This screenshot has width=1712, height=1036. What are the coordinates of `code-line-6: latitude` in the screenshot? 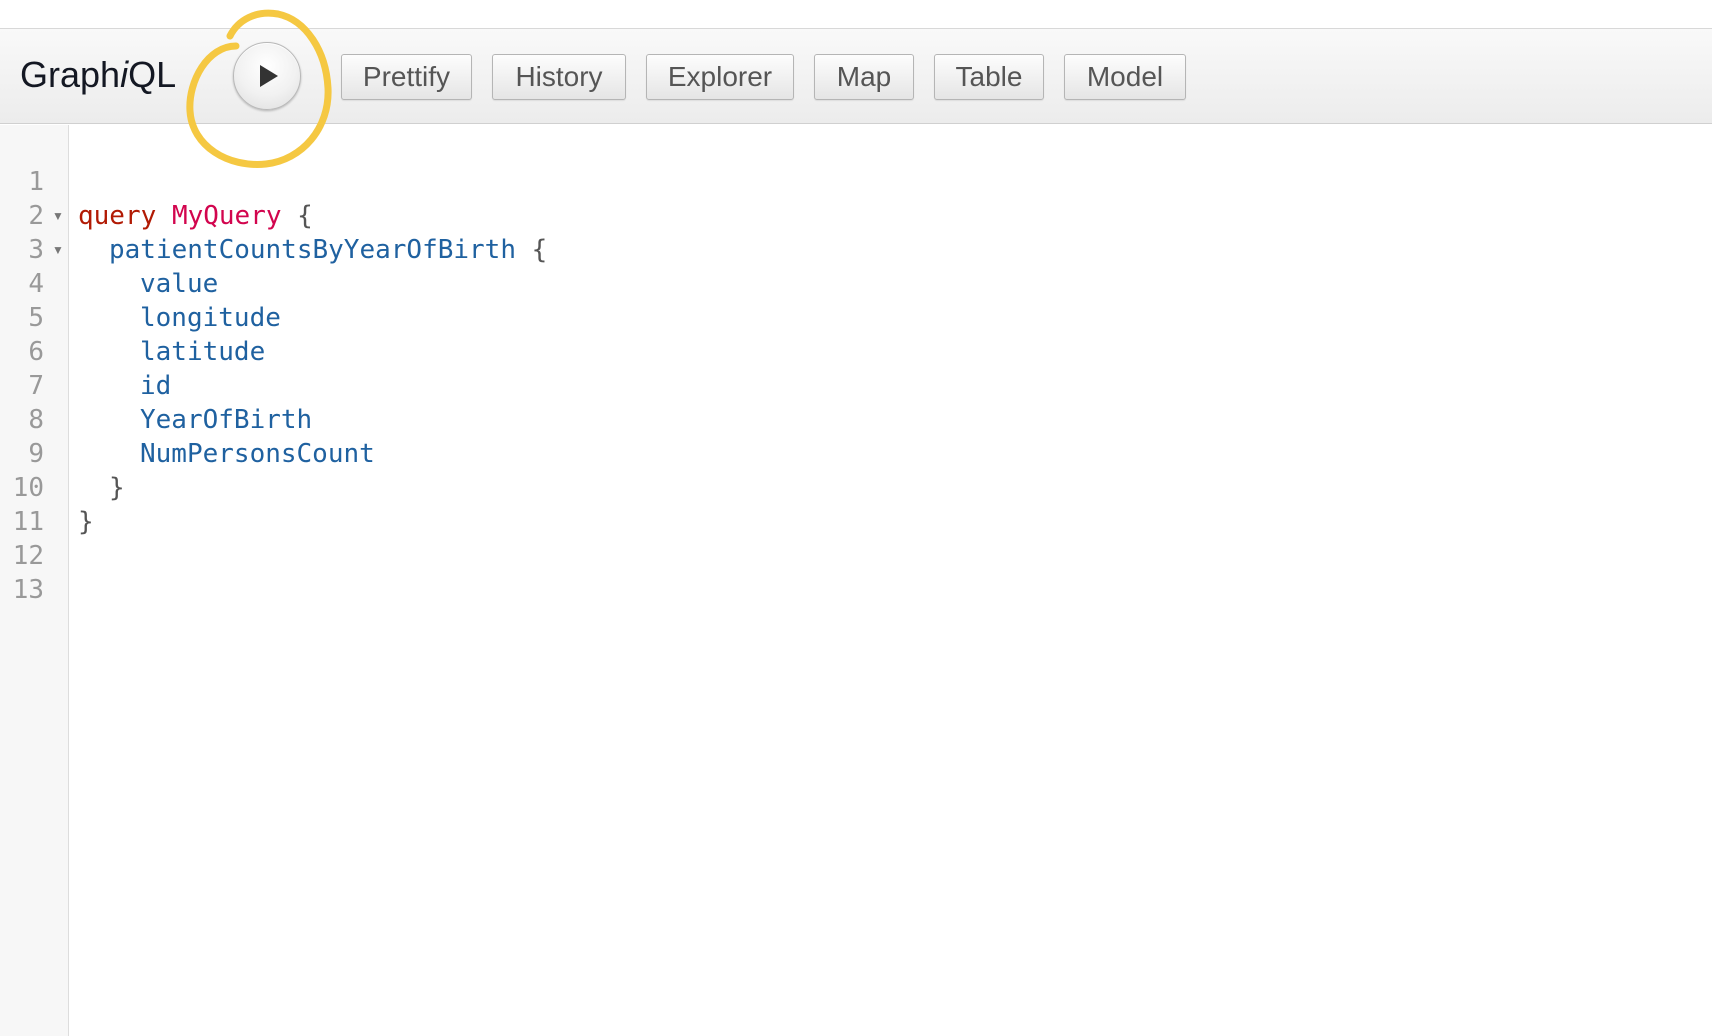 It's located at (202, 352).